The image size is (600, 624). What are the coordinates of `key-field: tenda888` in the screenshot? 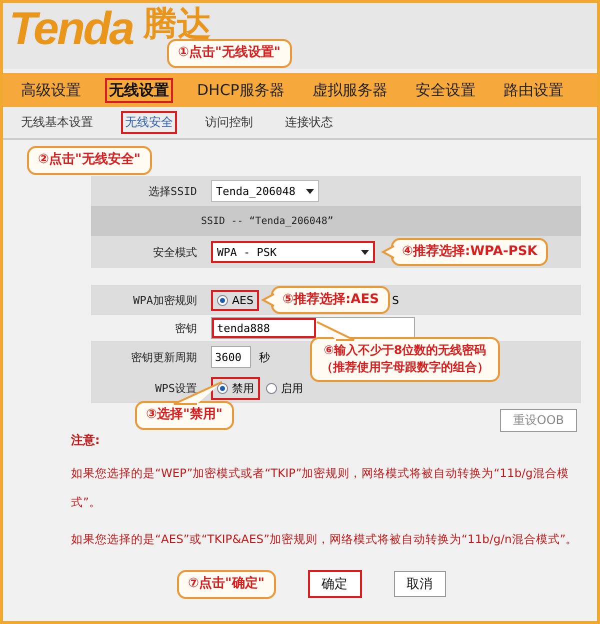 It's located at (313, 328).